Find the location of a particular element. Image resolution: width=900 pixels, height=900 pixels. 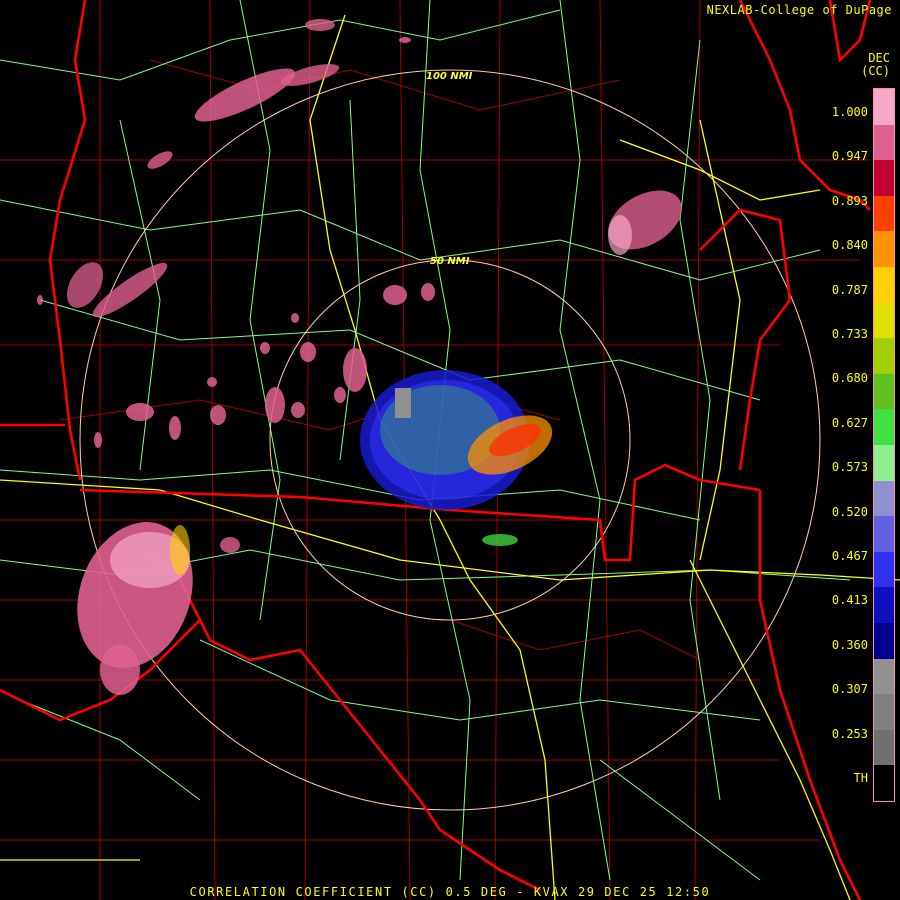

ring-label-50: 50 NMI is located at coordinates (450, 261).